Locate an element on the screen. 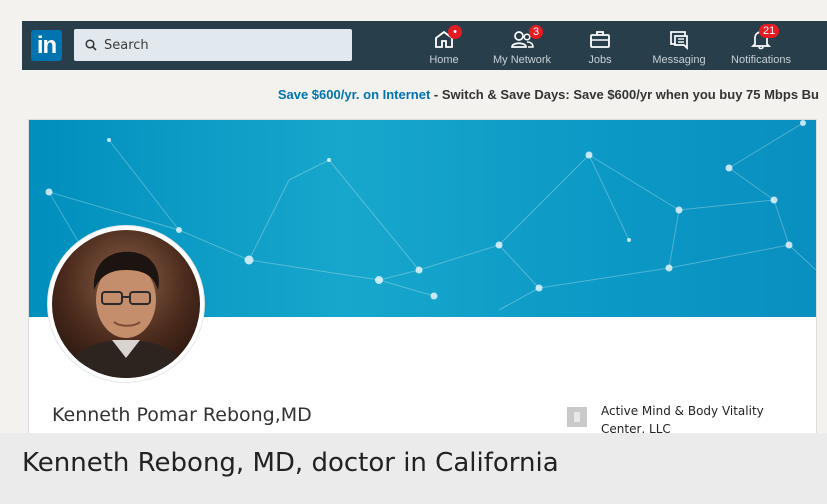 Image resolution: width=827 pixels, height=504 pixels. nav-jobs: Jobs is located at coordinates (600, 45).